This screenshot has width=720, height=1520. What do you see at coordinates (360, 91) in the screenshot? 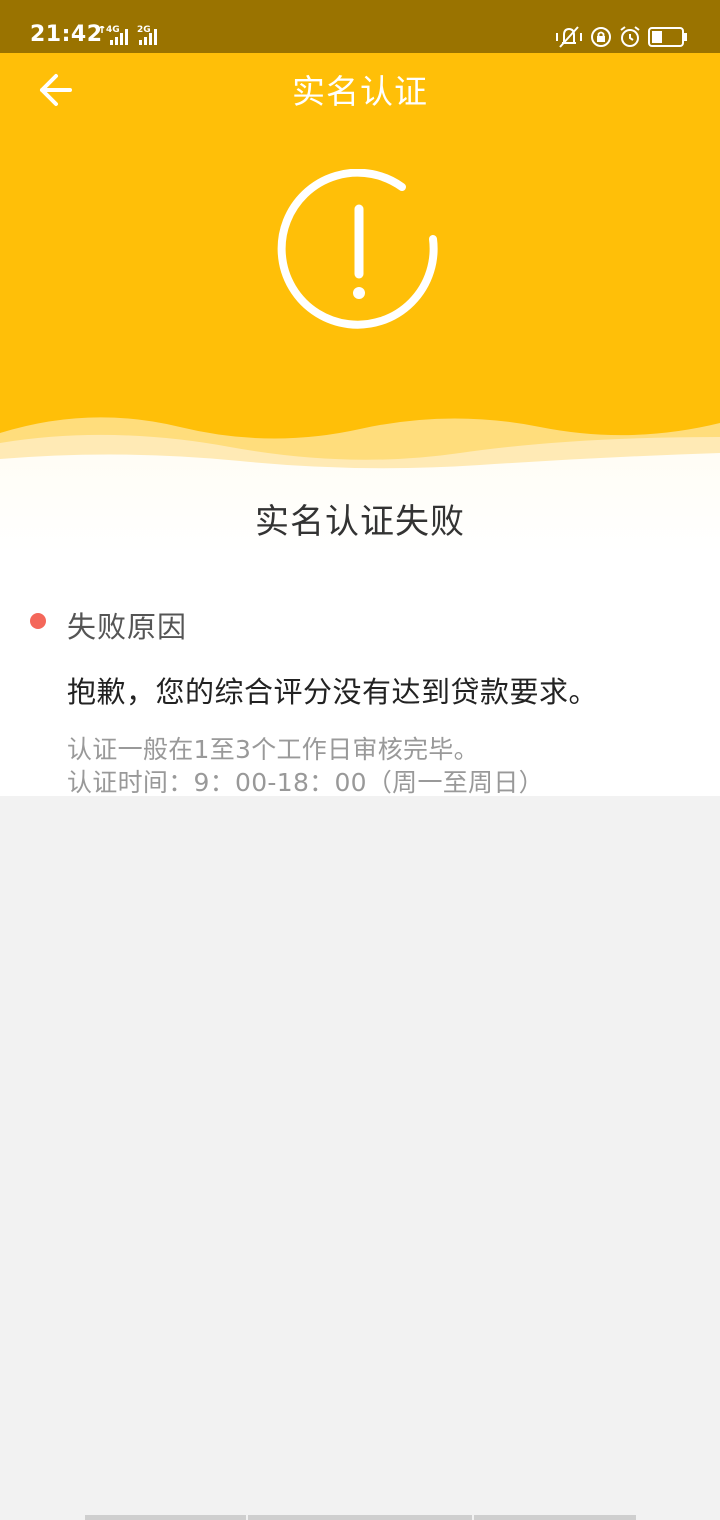
I see `page-title: 实名认证` at bounding box center [360, 91].